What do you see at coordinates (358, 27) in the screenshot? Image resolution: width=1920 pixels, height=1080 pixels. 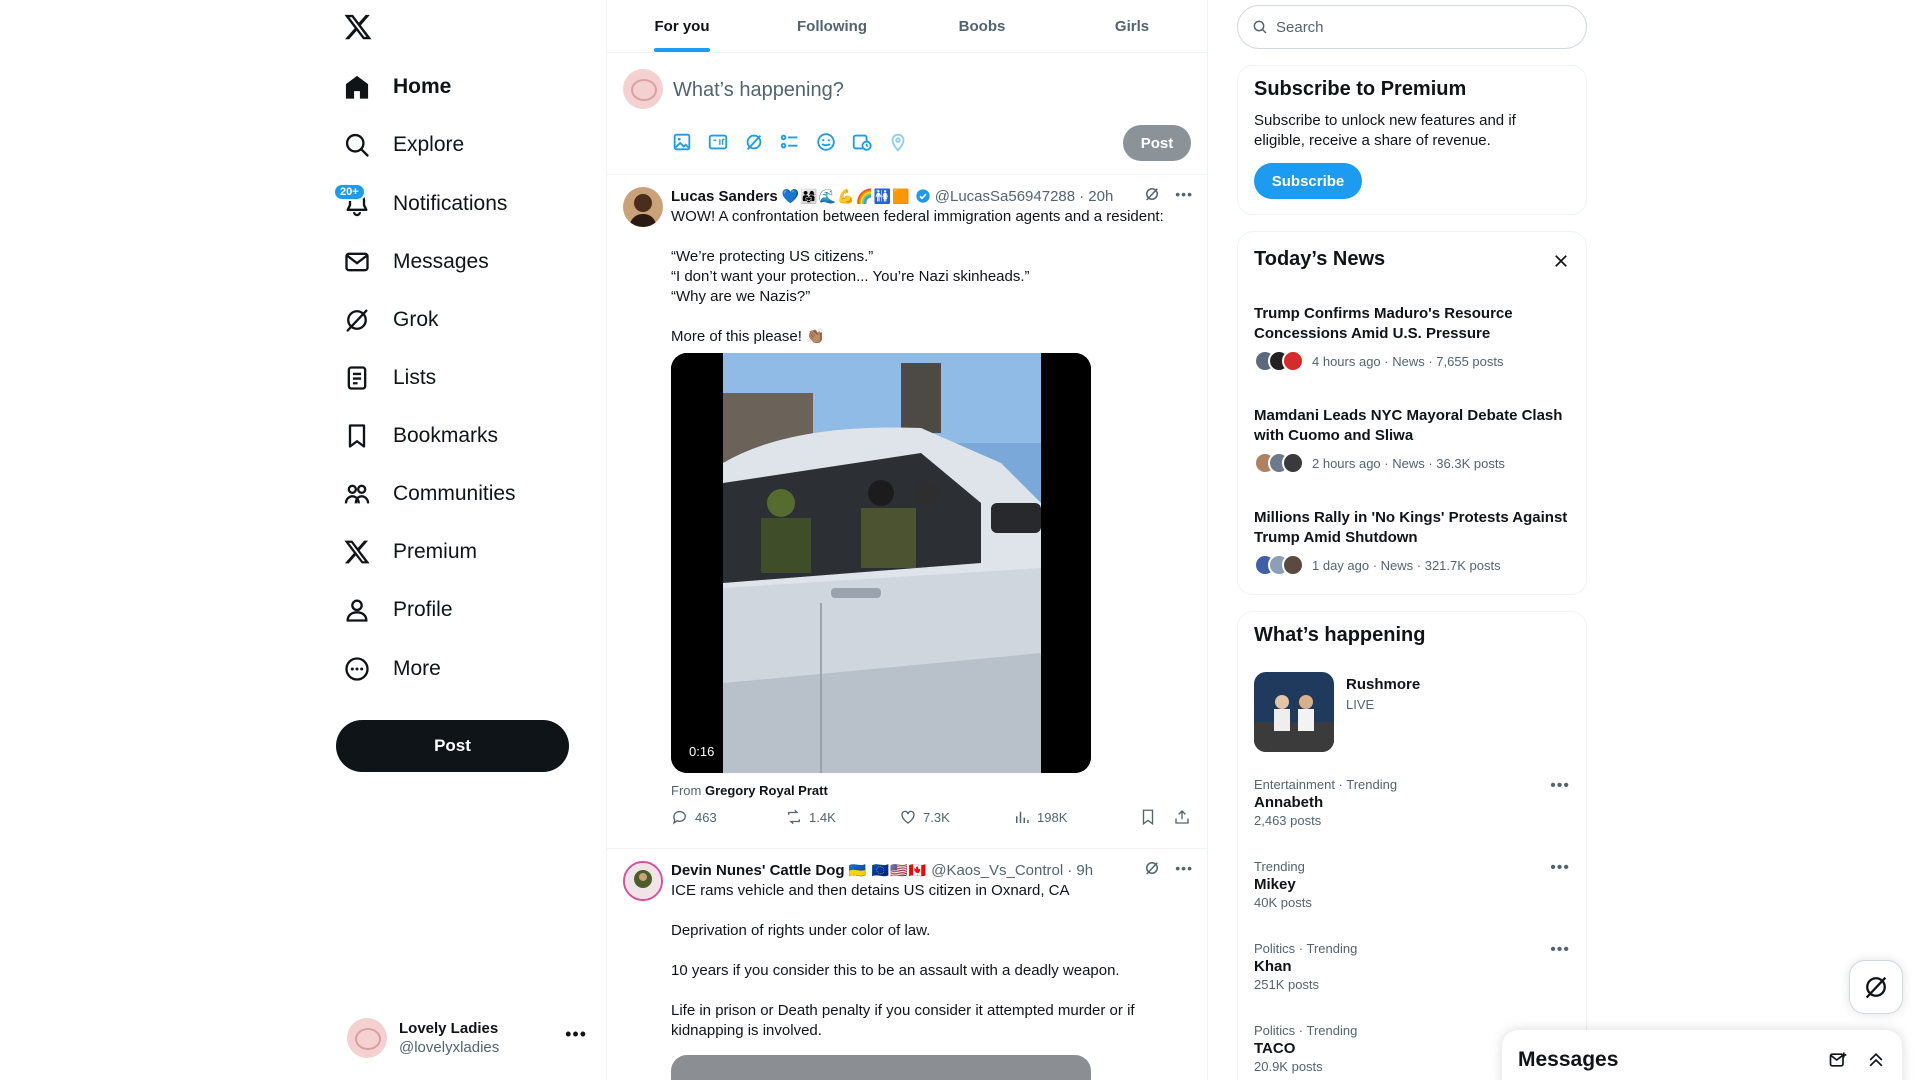 I see `x-logo-icon` at bounding box center [358, 27].